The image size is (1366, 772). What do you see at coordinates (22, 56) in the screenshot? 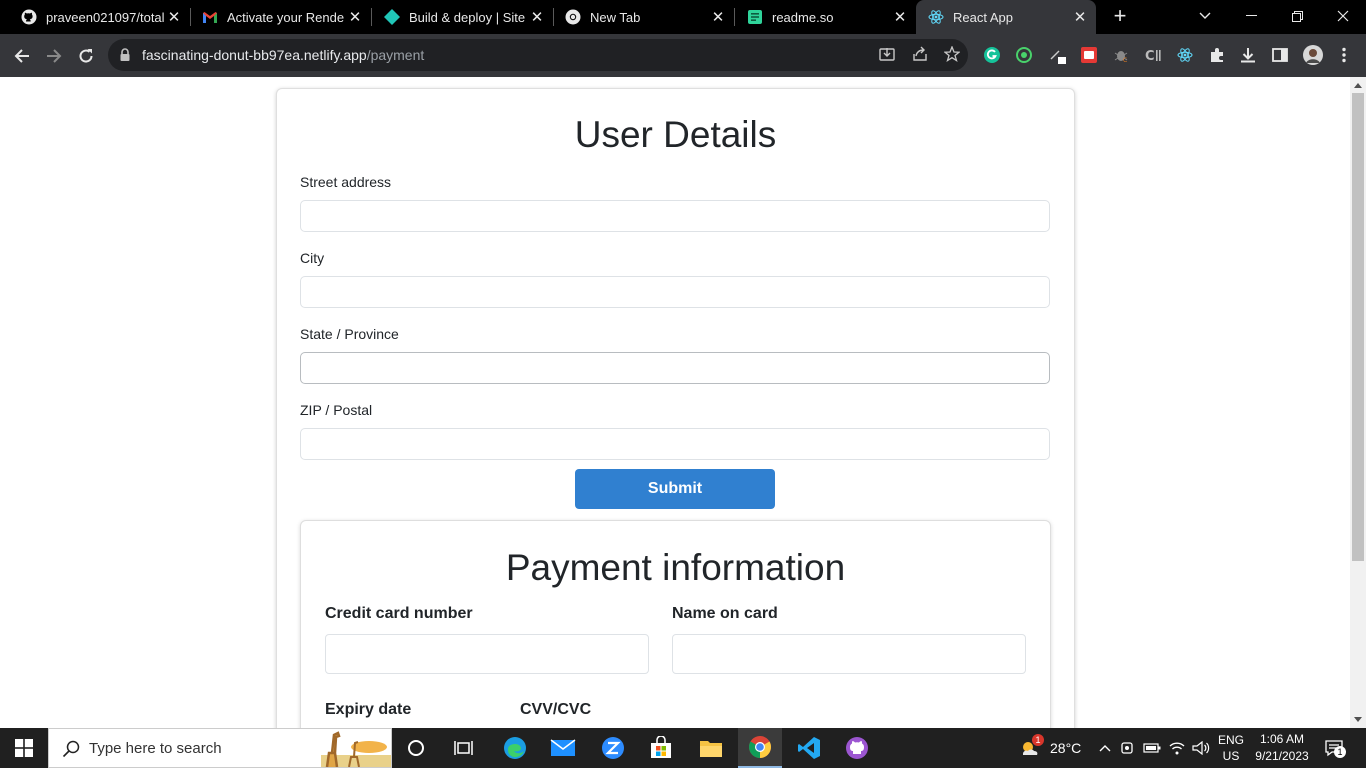
I see `back-icon` at bounding box center [22, 56].